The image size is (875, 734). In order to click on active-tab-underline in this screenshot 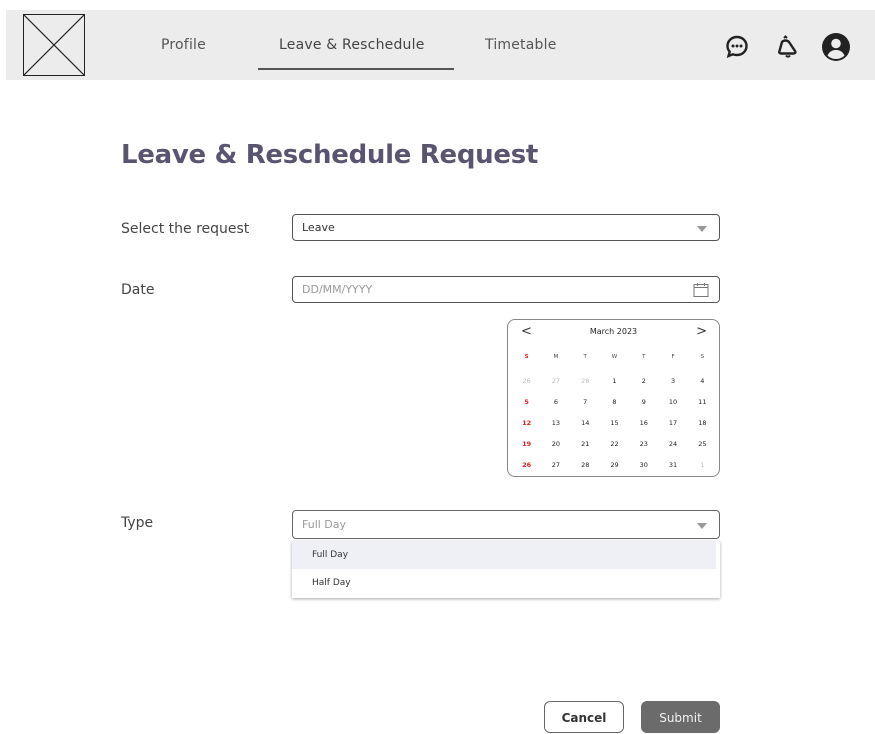, I will do `click(356, 69)`.